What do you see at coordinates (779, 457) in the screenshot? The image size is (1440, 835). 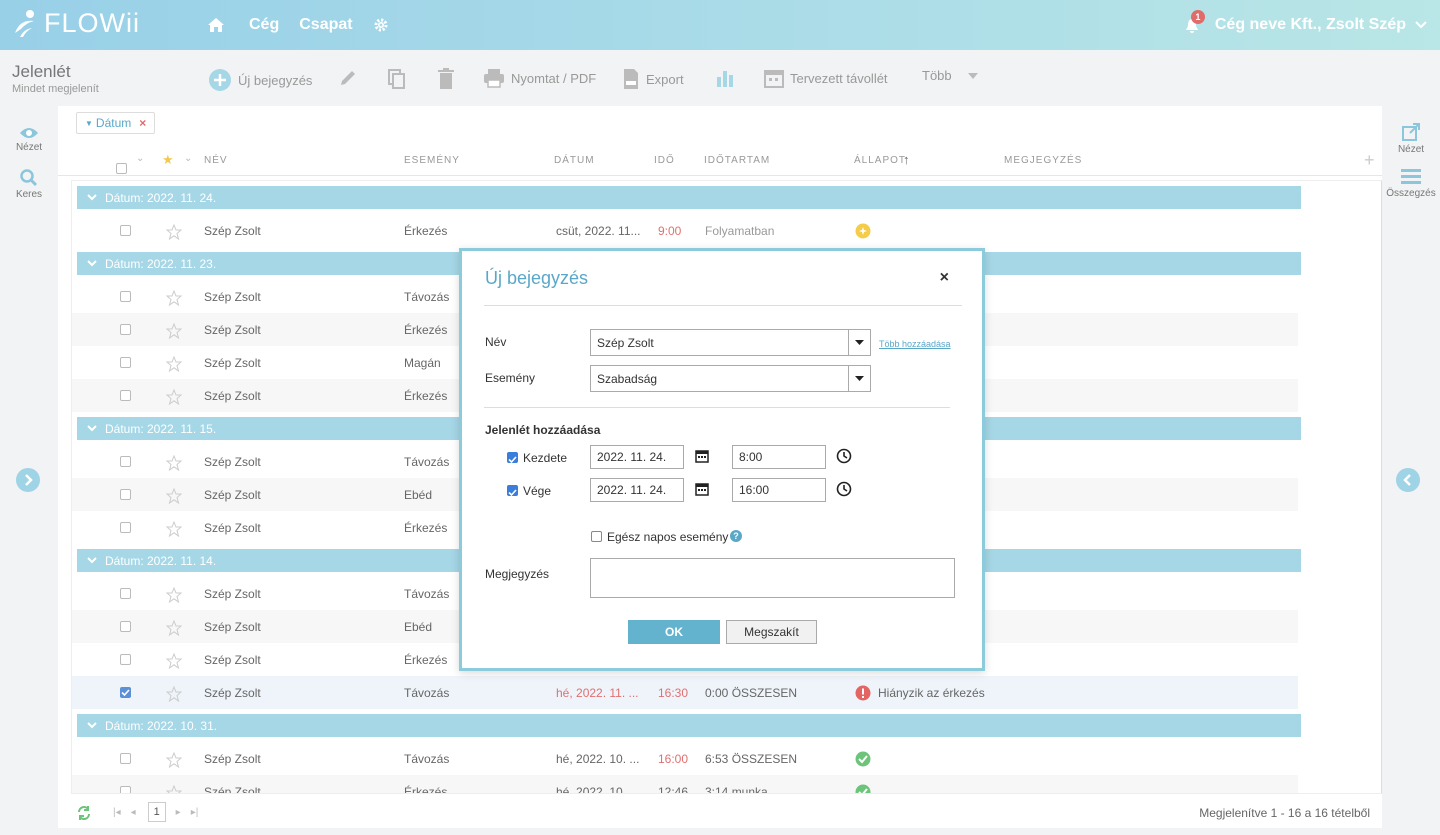 I see `start-time-input: 8:00` at bounding box center [779, 457].